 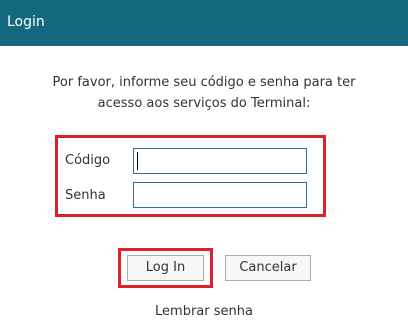 What do you see at coordinates (204, 103) in the screenshot?
I see `login-message-line-2: acesso aos serviços do Terminal:` at bounding box center [204, 103].